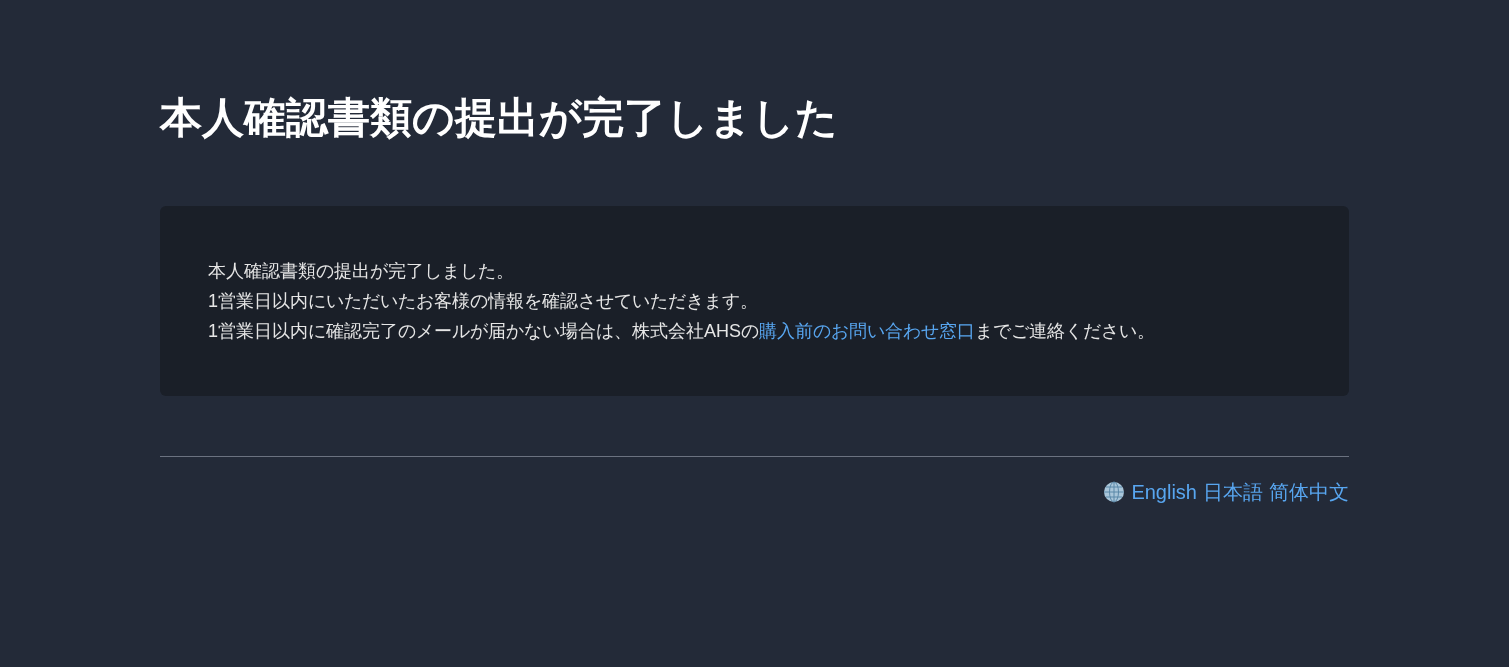 The width and height of the screenshot is (1509, 667). Describe the element at coordinates (483, 301) in the screenshot. I see `message-text: 1営業日以内にいただいたお客様の情報を確認させていただきます。` at that location.